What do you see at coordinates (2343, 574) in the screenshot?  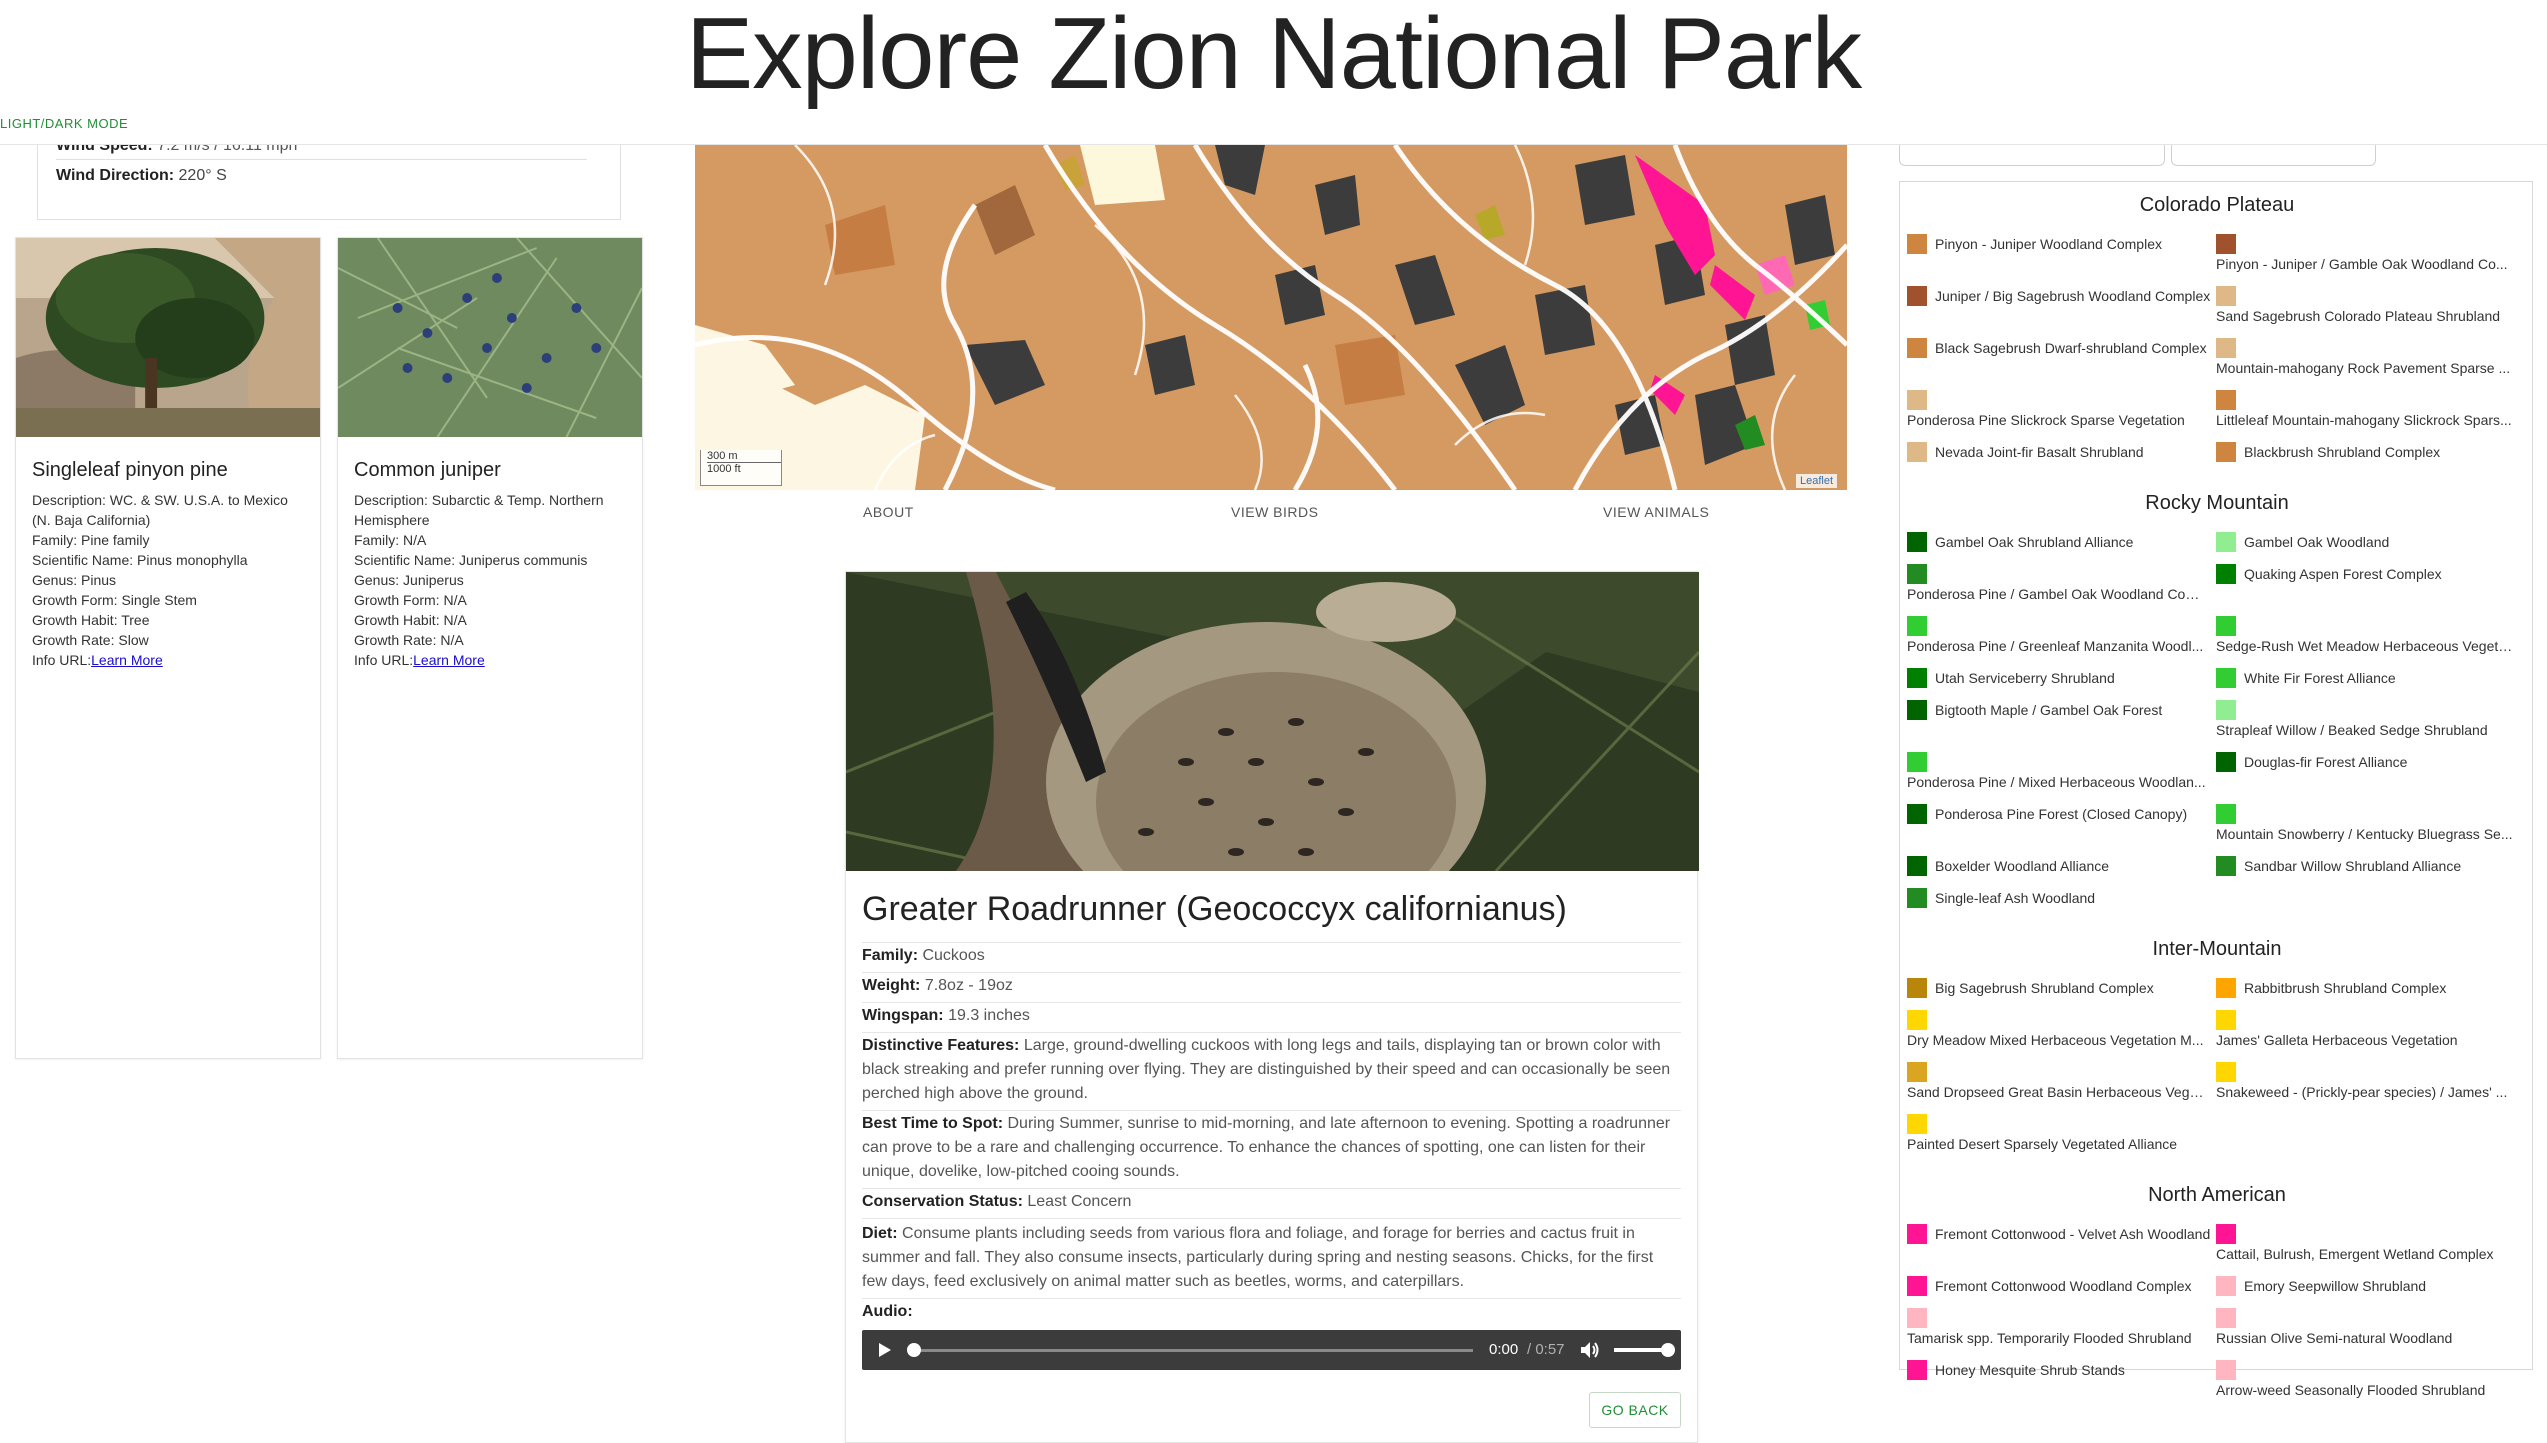 I see `legend-item-label: Quaking Aspen Forest Complex` at bounding box center [2343, 574].